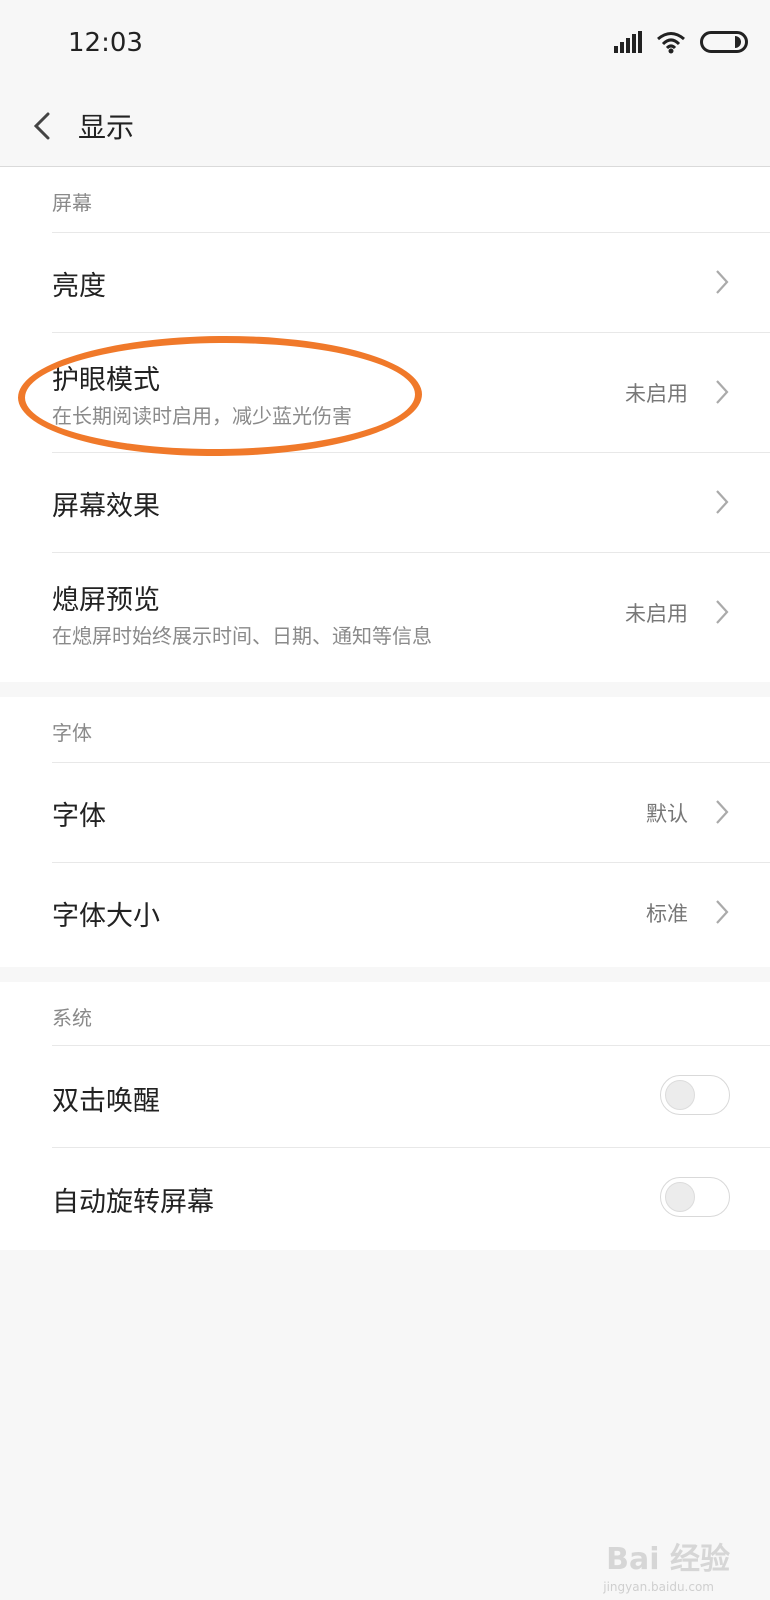  What do you see at coordinates (385, 612) in the screenshot?
I see `row-aod: 熄屏预览 在熄屏时始终展示时间、日期、通知等信息 未启用` at bounding box center [385, 612].